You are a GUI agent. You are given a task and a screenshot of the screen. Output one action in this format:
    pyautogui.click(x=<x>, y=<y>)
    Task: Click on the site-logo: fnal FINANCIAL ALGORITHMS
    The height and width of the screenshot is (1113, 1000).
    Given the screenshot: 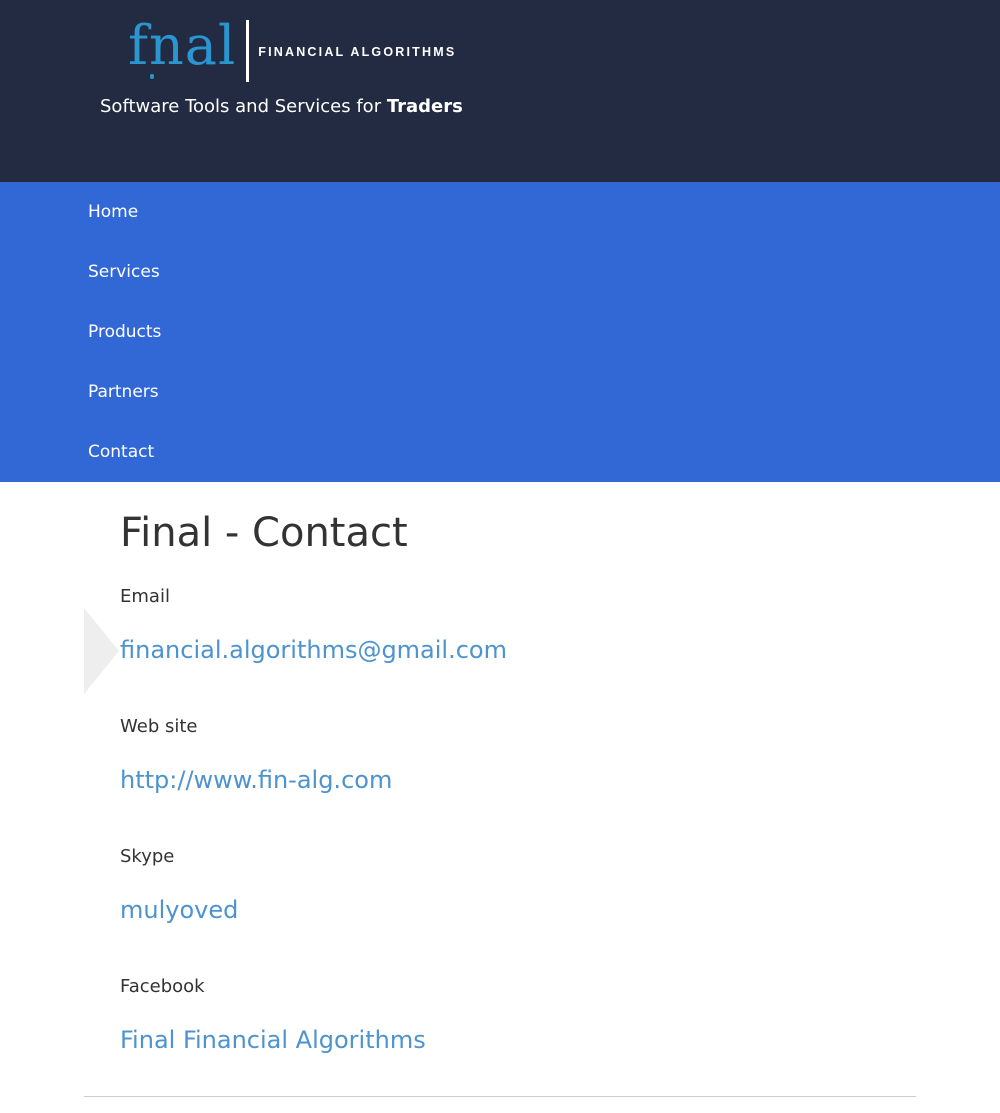 What is the action you would take?
    pyautogui.click(x=292, y=51)
    